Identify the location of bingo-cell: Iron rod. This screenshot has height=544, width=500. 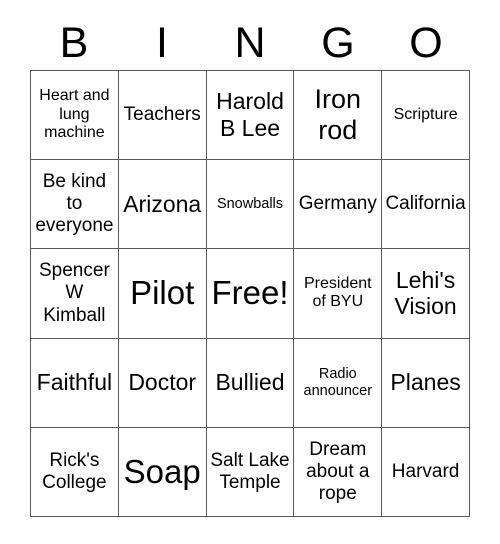
(338, 116).